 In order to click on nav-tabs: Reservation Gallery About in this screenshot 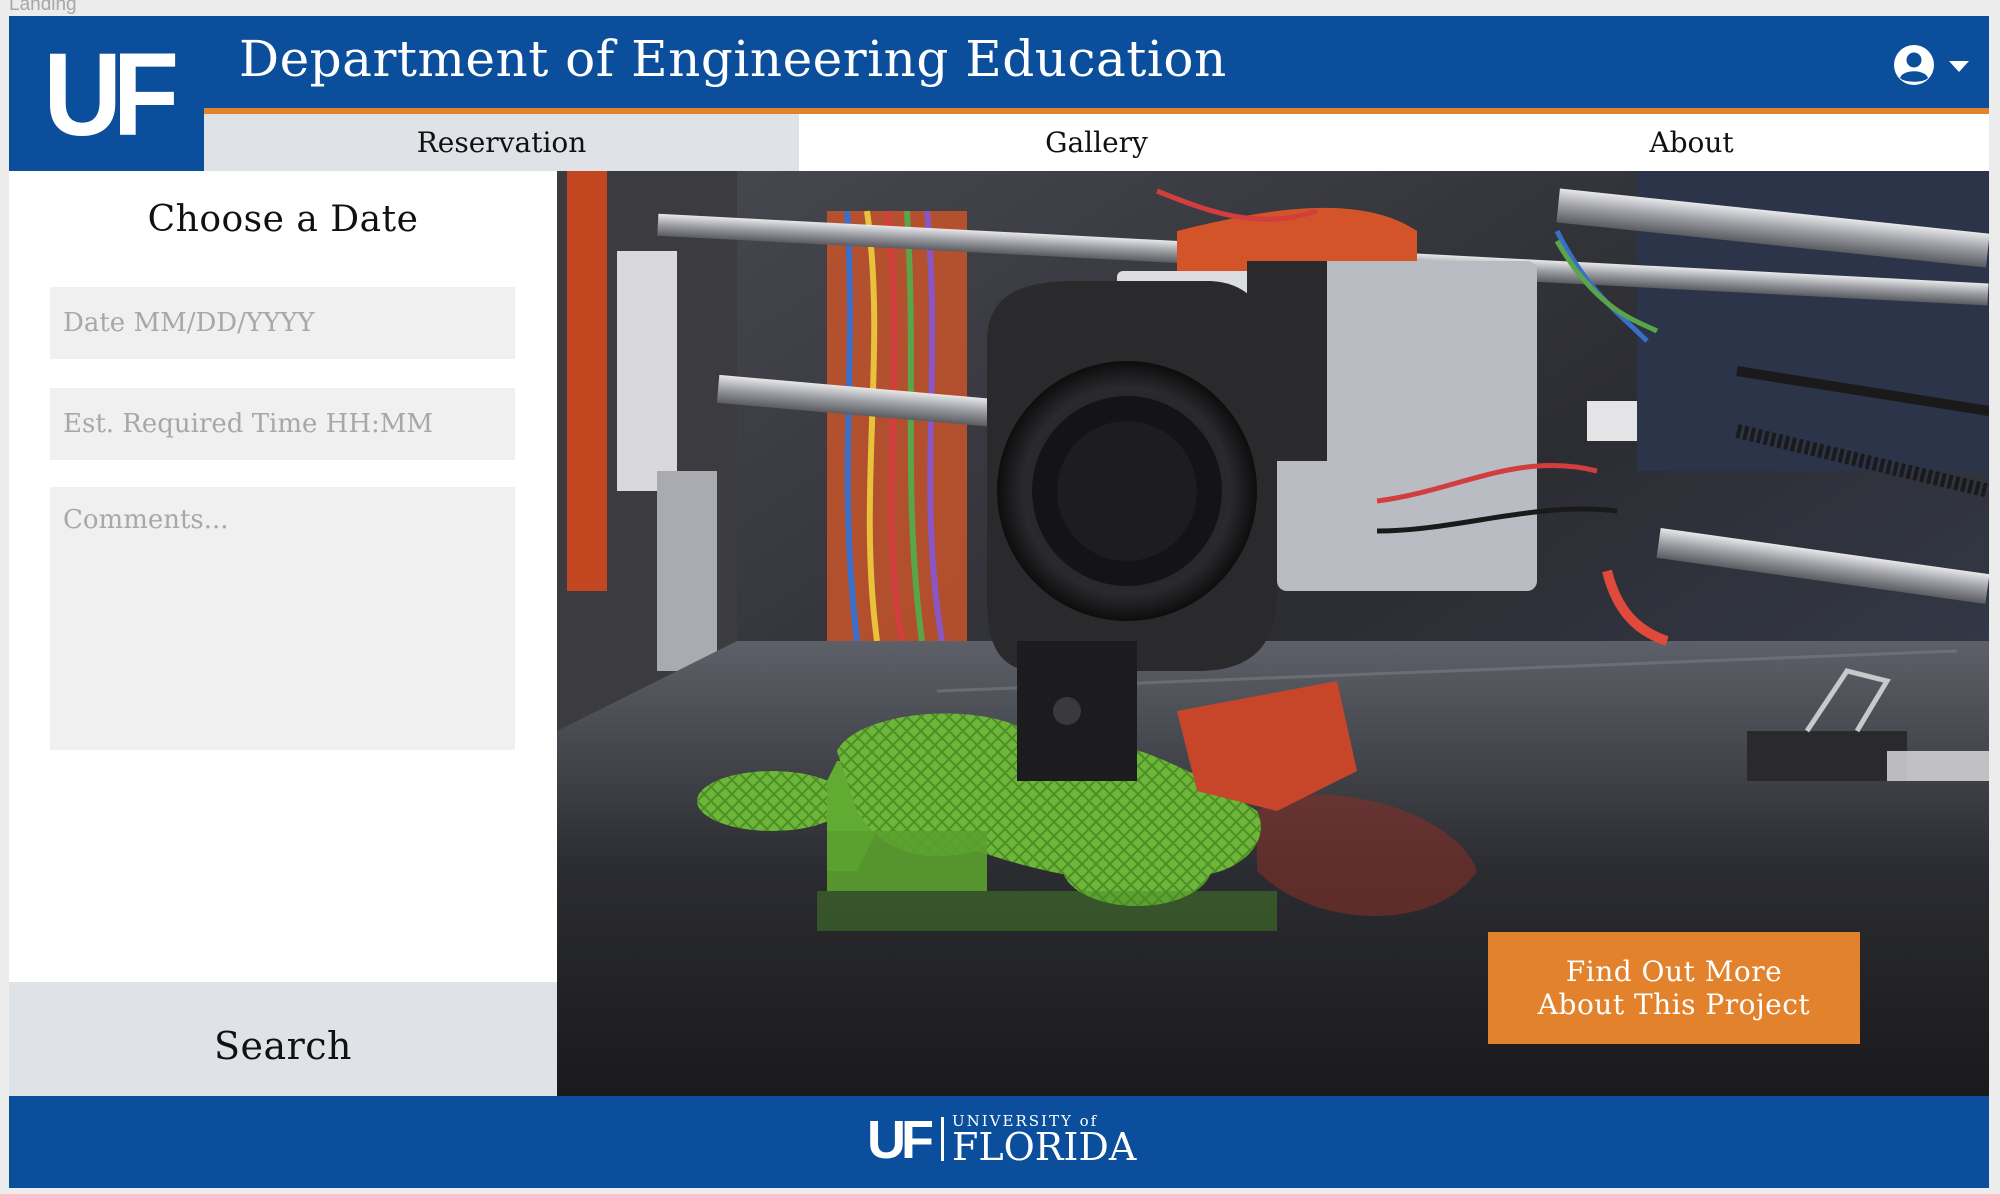, I will do `click(1096, 142)`.